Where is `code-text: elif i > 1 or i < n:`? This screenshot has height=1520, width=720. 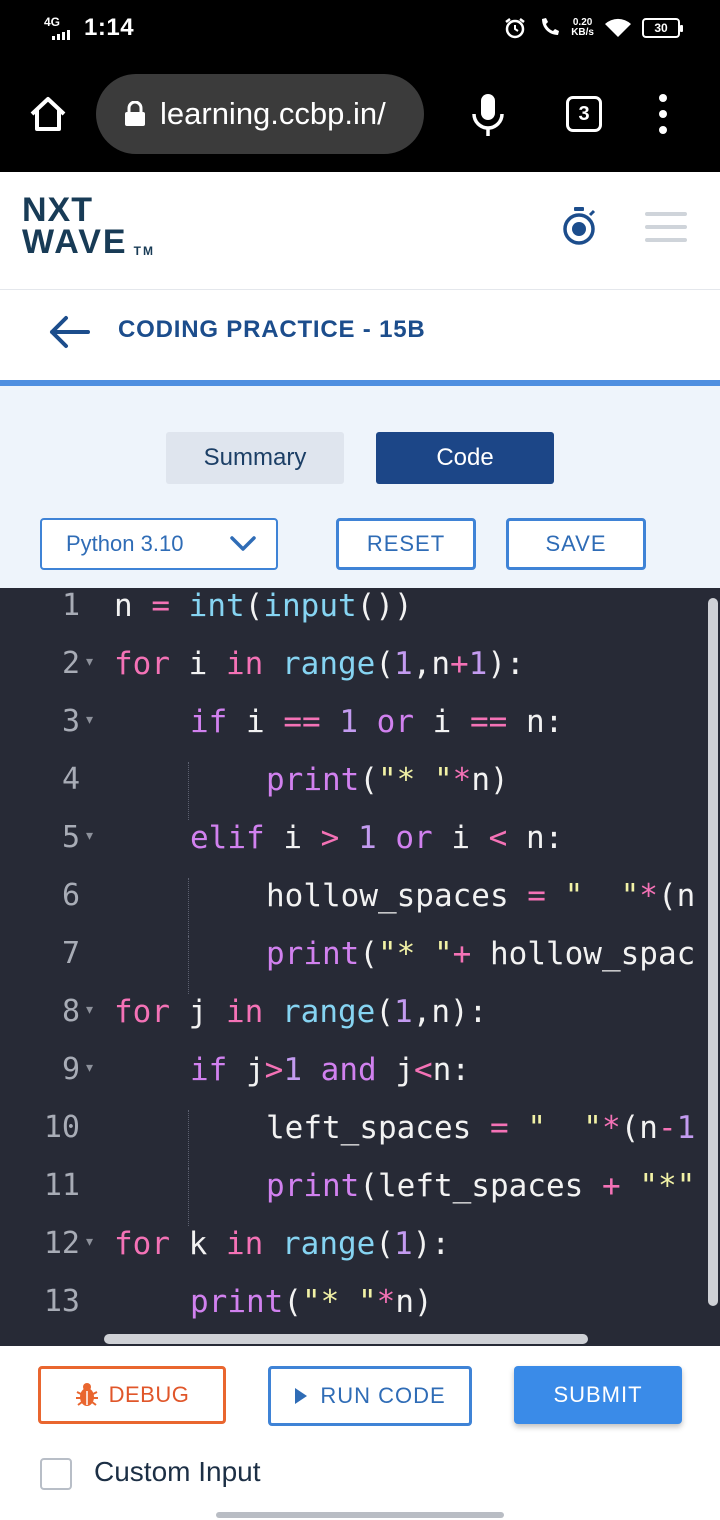
code-text: elif i > 1 or i < n: is located at coordinates (376, 838).